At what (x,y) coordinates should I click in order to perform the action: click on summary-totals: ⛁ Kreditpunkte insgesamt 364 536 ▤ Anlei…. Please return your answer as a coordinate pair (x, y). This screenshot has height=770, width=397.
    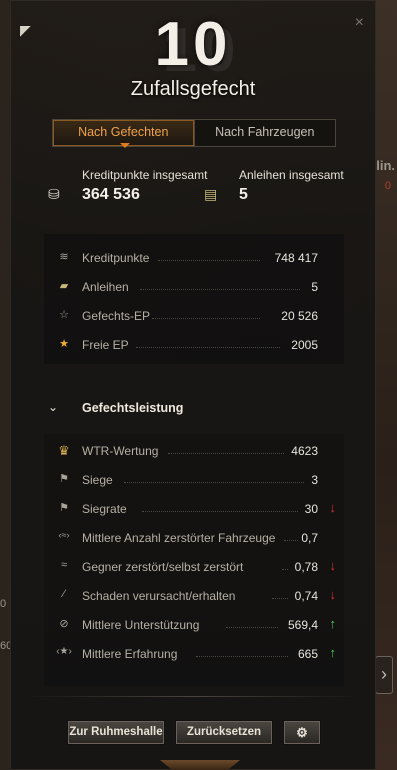
    Looking at the image, I should click on (193, 191).